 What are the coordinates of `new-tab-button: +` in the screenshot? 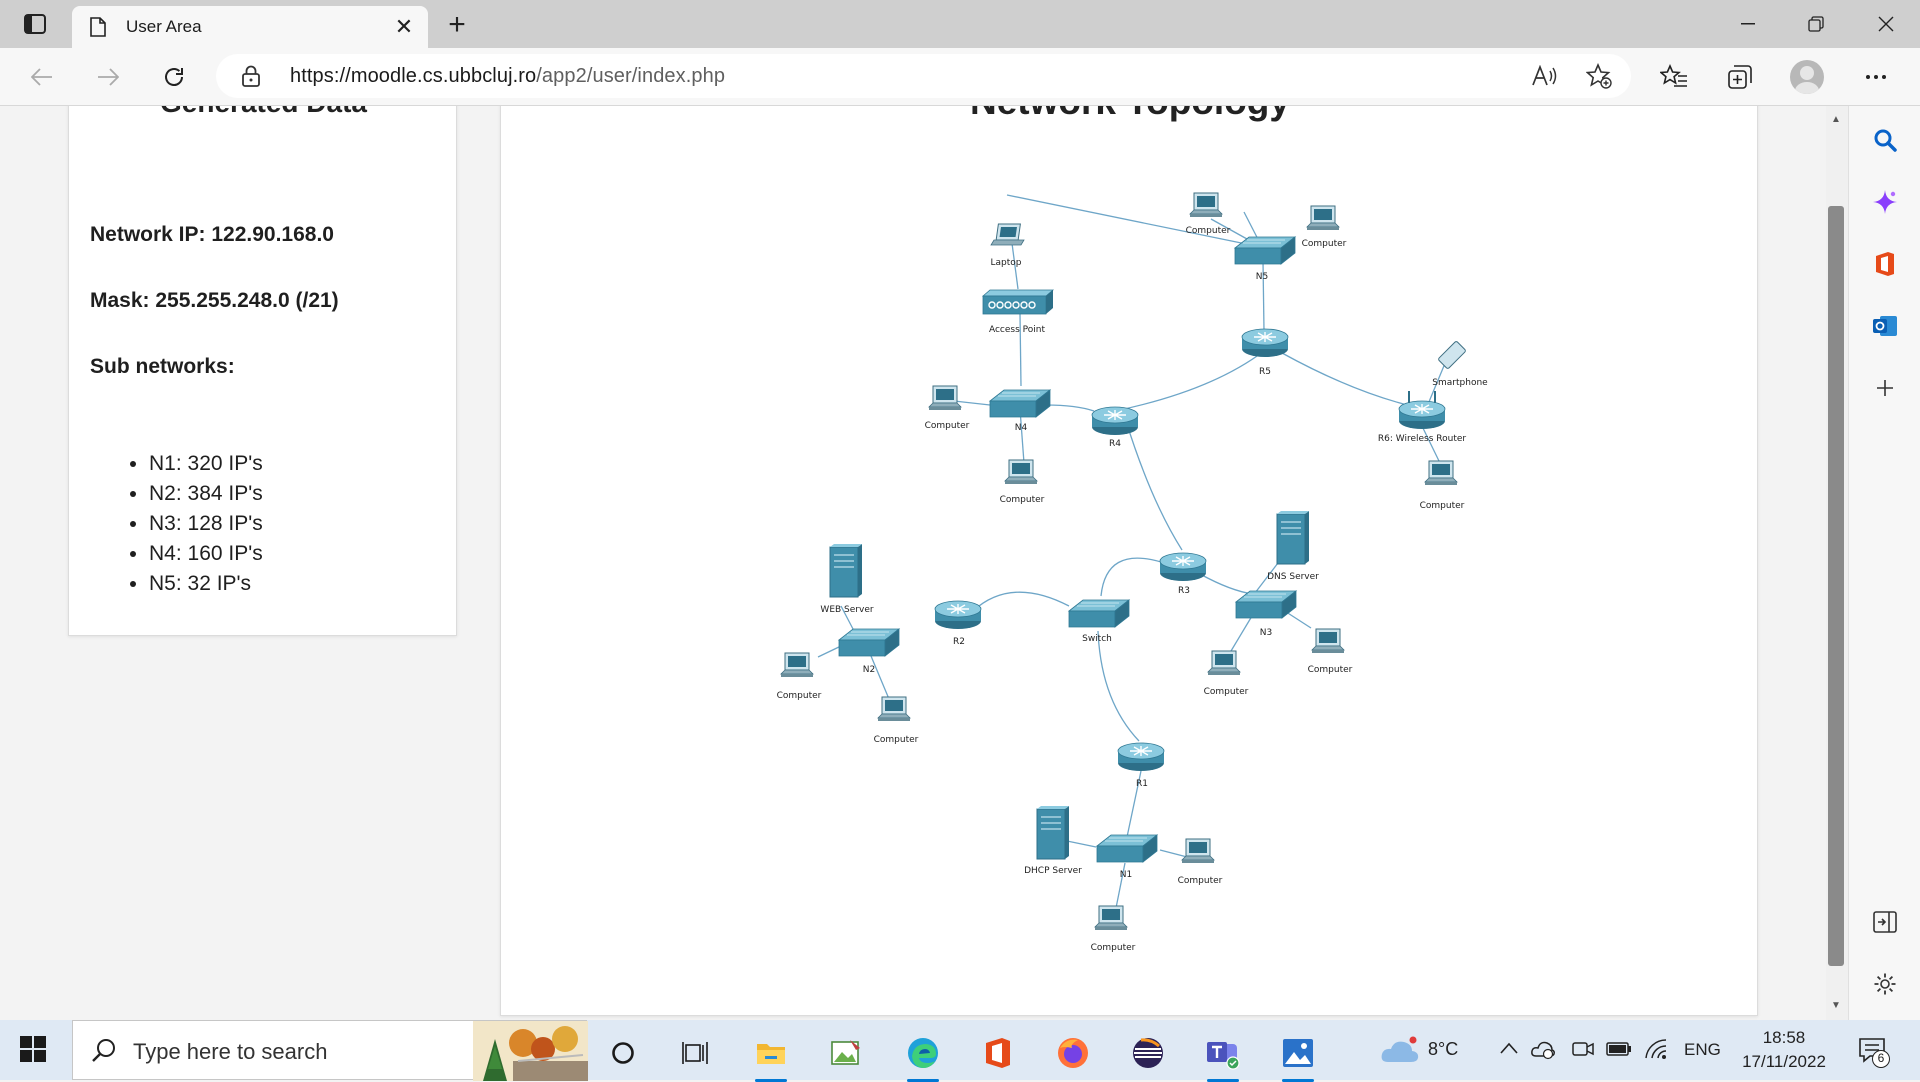 It's located at (457, 25).